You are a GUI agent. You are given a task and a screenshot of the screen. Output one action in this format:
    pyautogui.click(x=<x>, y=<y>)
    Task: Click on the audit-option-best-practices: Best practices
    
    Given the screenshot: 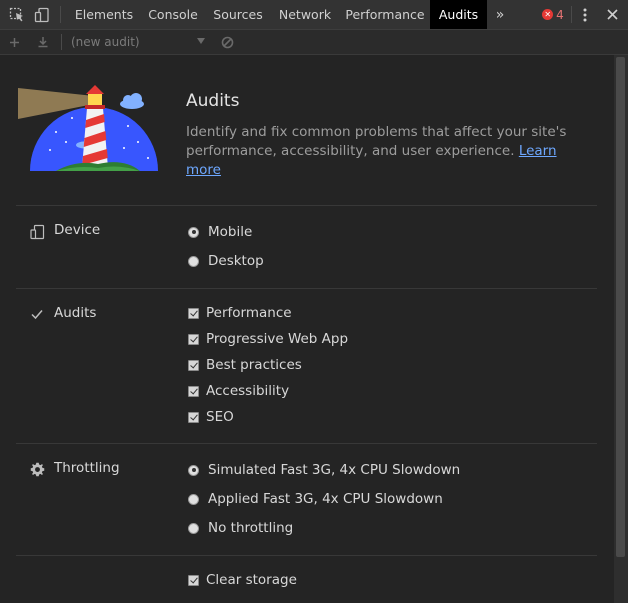 What is the action you would take?
    pyautogui.click(x=245, y=365)
    